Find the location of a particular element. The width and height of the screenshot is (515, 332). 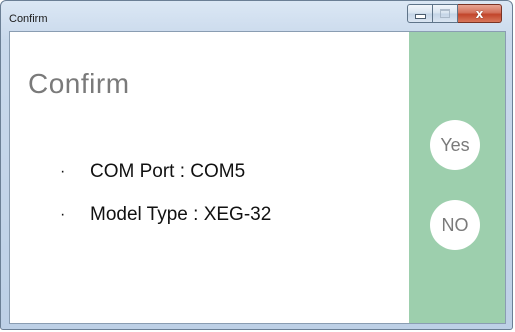

info-list: · COM Port : COM5 · Model Type : XEG-32 is located at coordinates (165, 193).